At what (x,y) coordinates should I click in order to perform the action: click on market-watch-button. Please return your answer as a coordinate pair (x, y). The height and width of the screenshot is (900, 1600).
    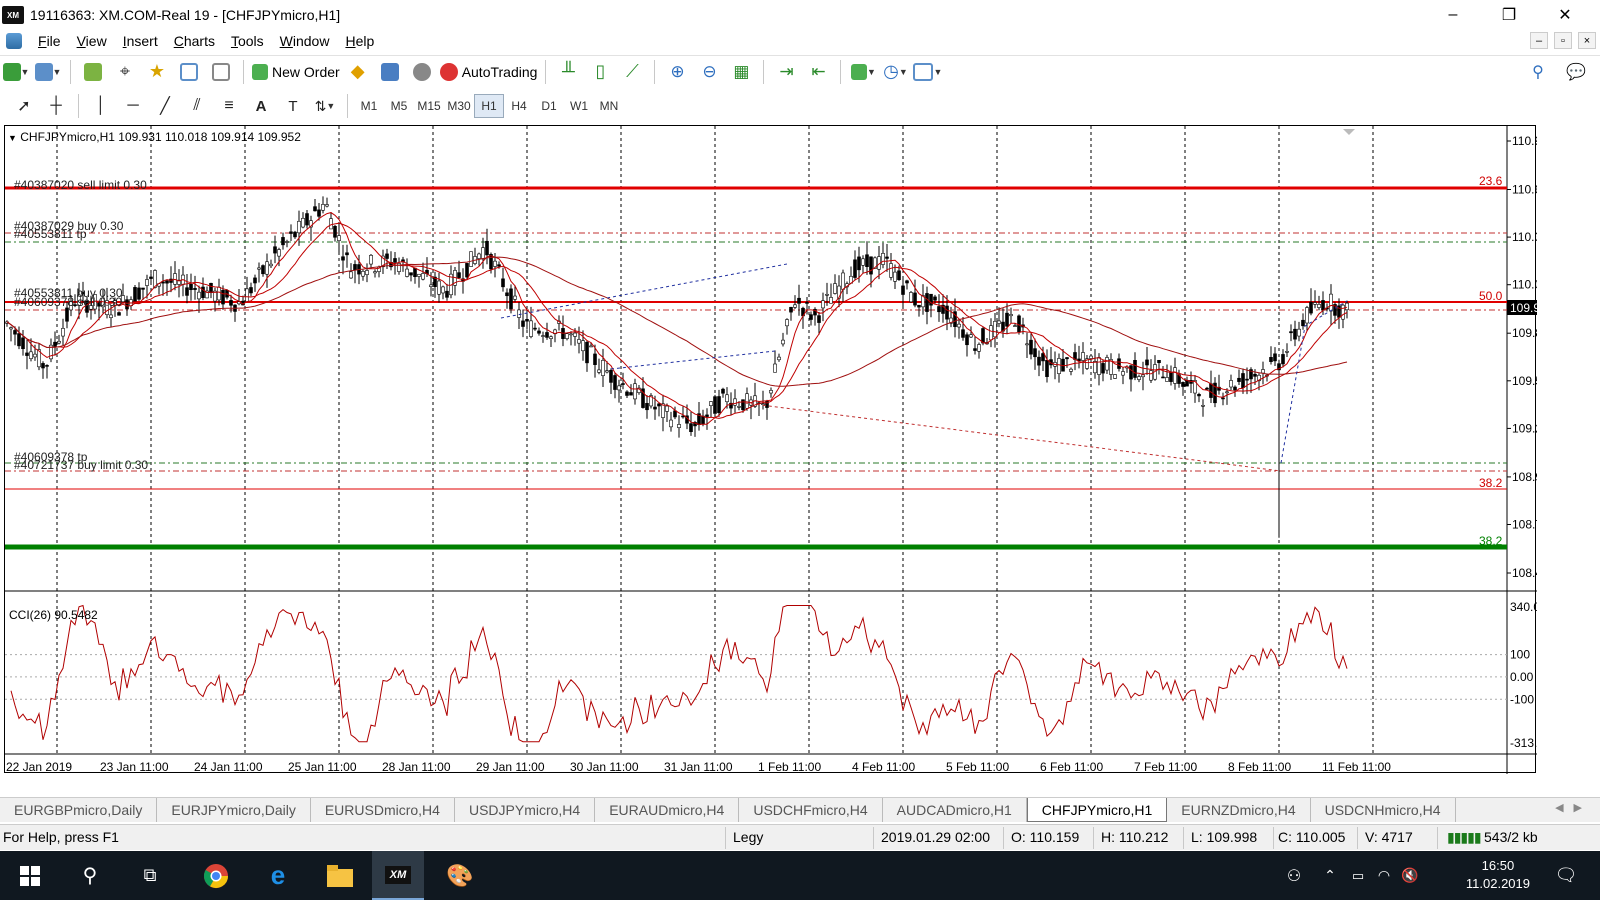
    Looking at the image, I should click on (93, 72).